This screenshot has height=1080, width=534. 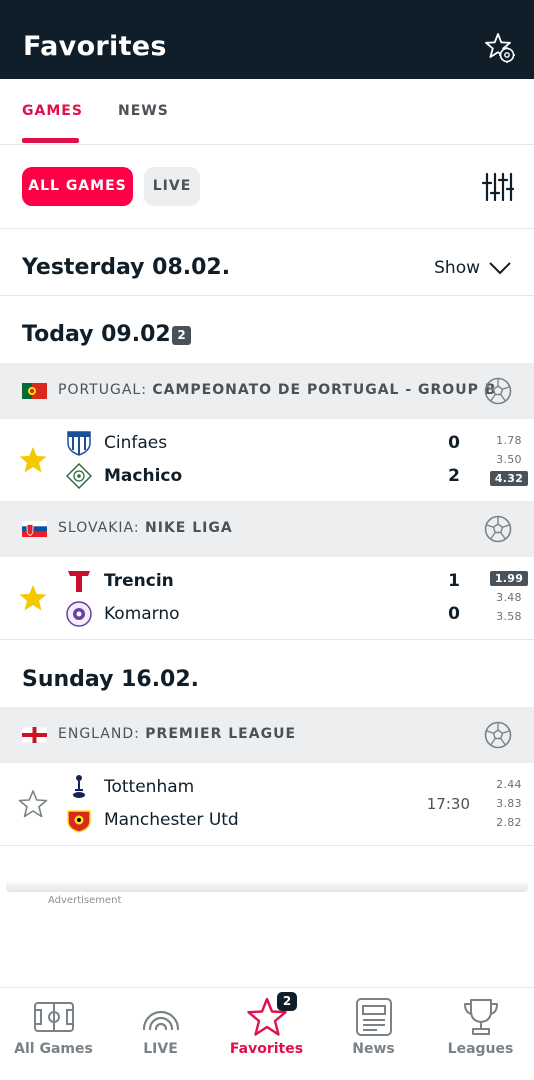 I want to click on tab-games: GAMES, so click(x=52, y=111).